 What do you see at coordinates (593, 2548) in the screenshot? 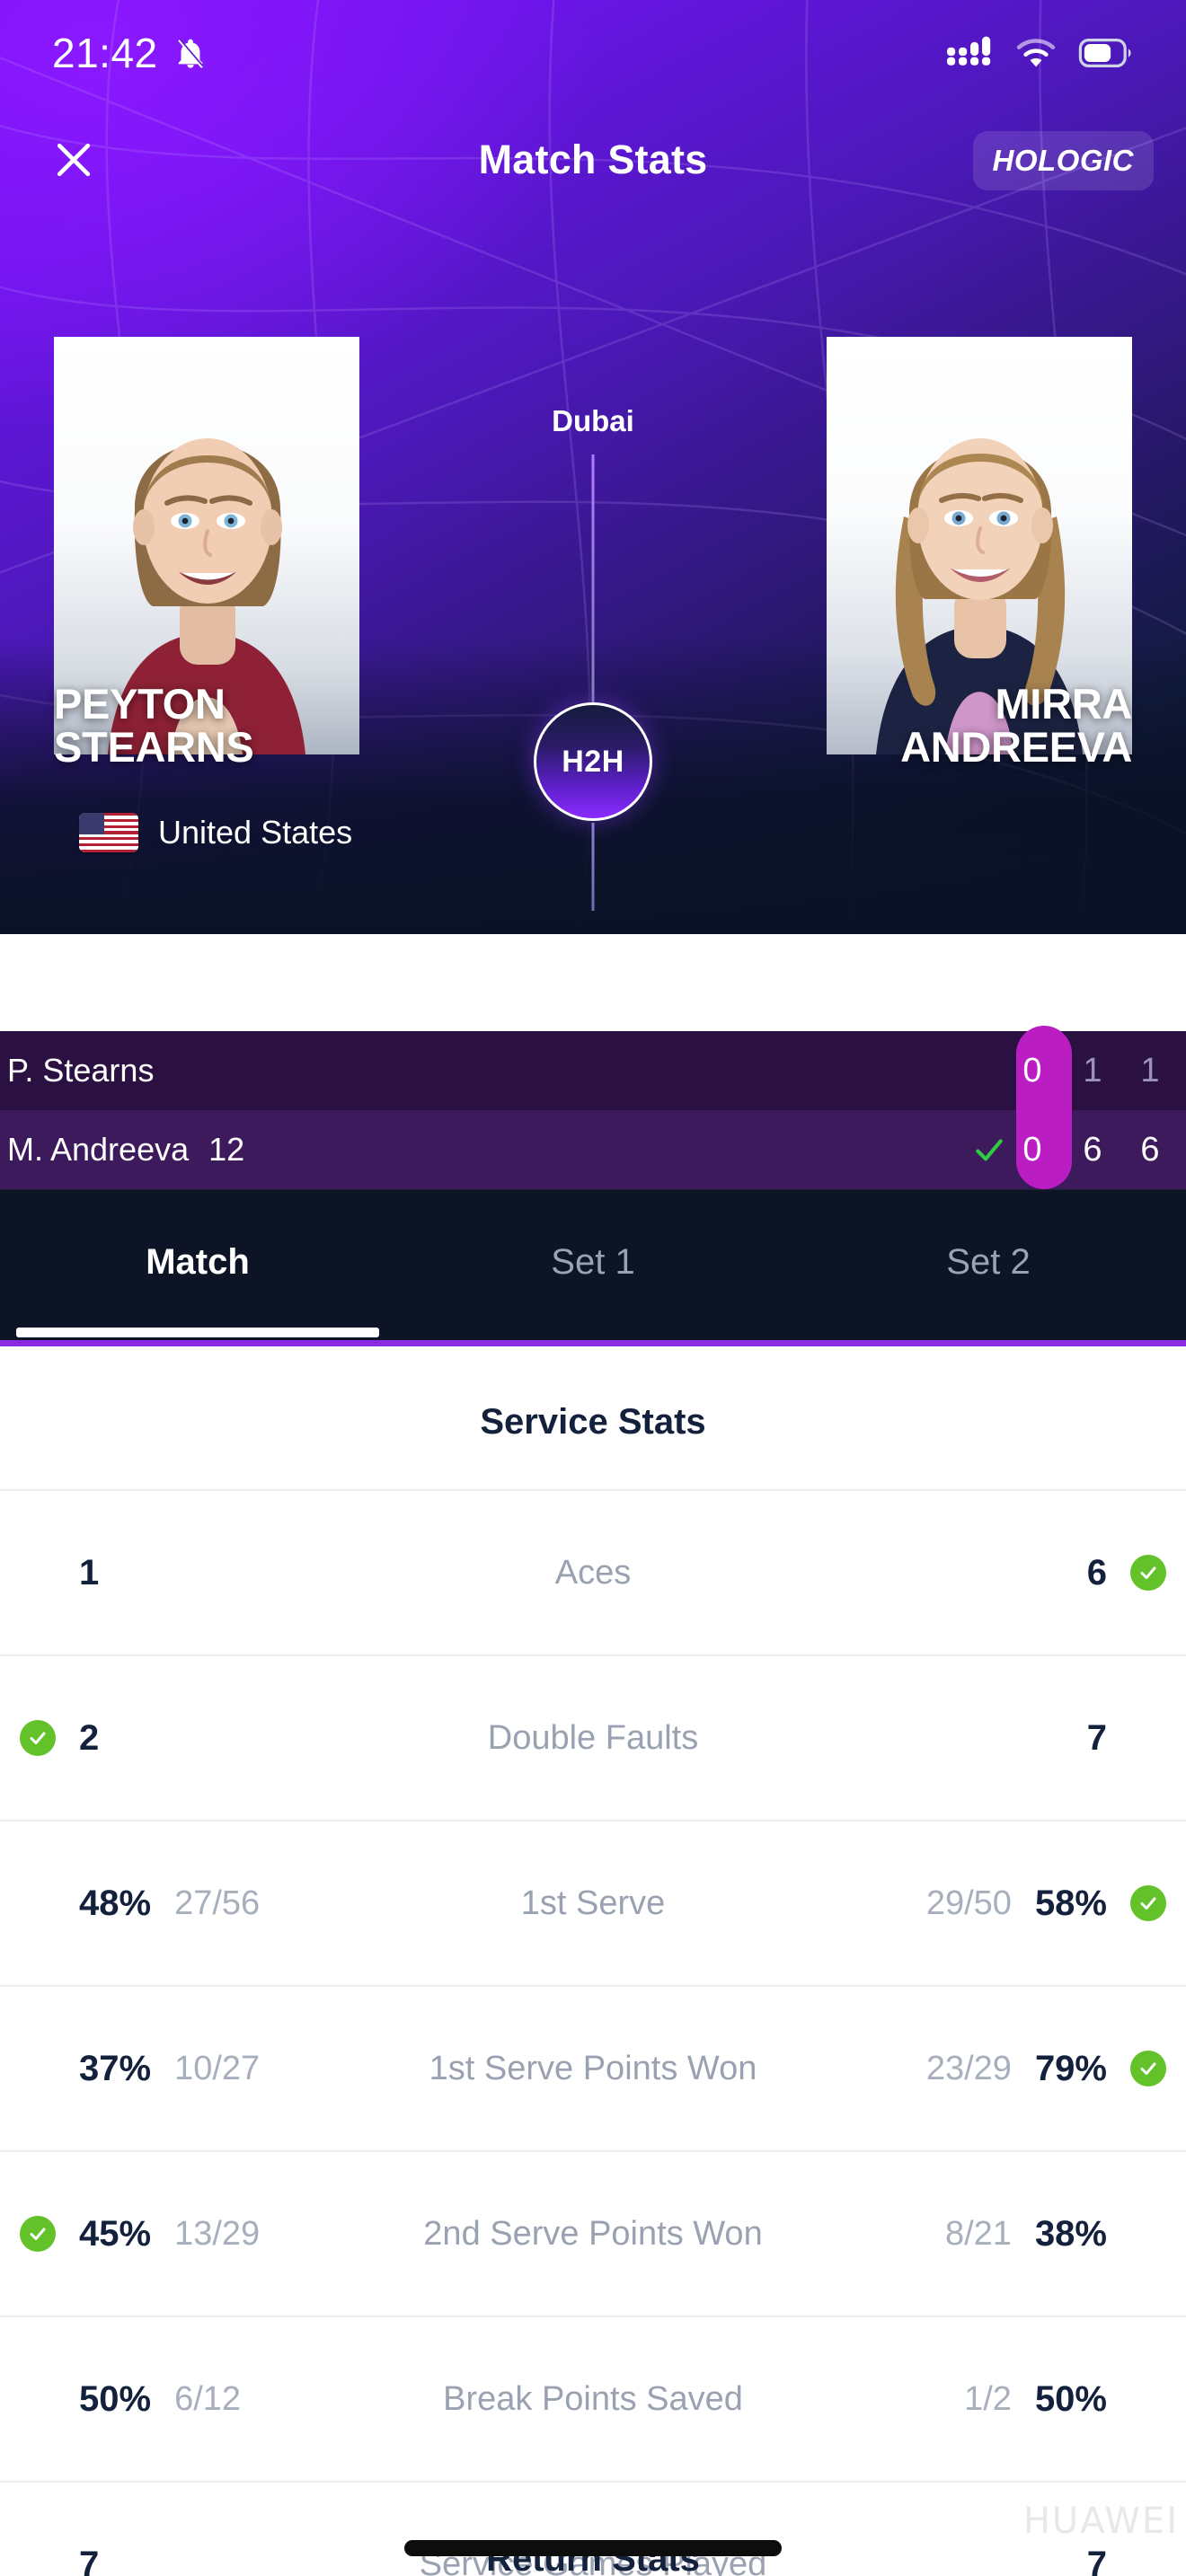
I see `home-indicator` at bounding box center [593, 2548].